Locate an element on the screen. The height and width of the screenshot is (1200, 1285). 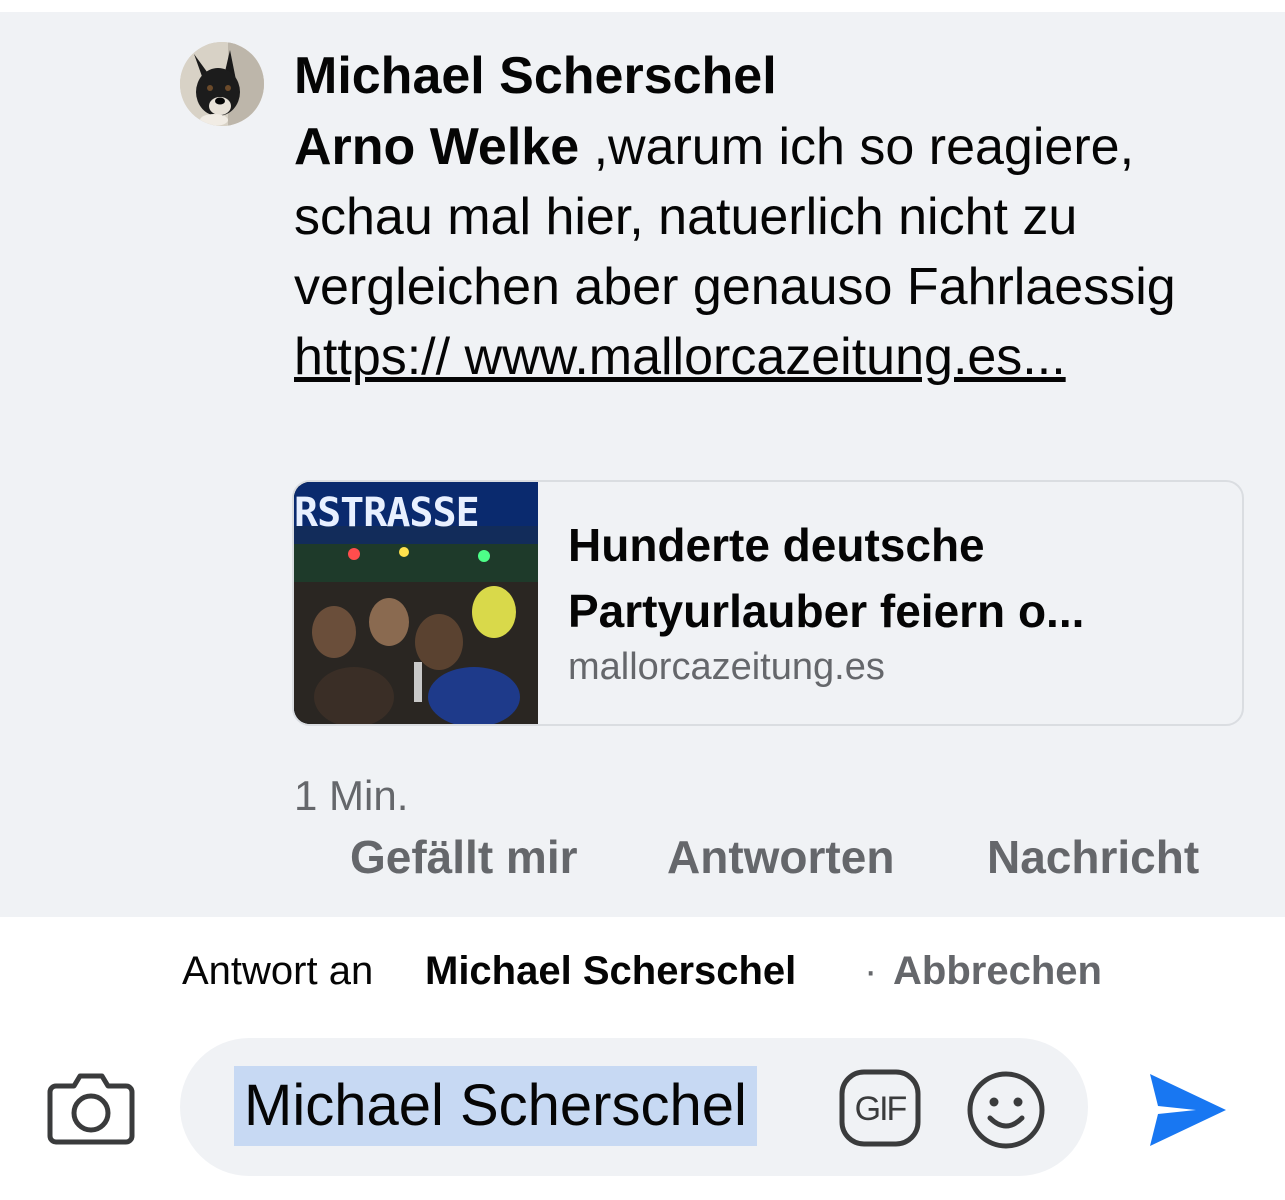
mention-link: Arno Welke is located at coordinates (436, 147).